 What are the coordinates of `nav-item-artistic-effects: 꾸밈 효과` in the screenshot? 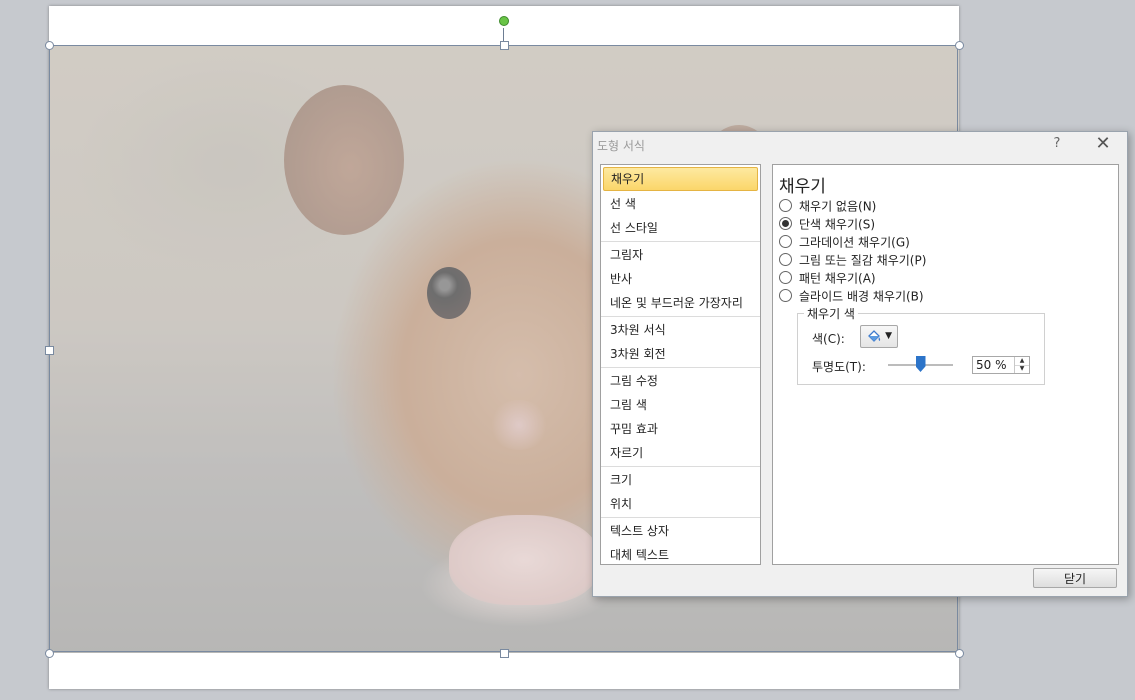 It's located at (680, 429).